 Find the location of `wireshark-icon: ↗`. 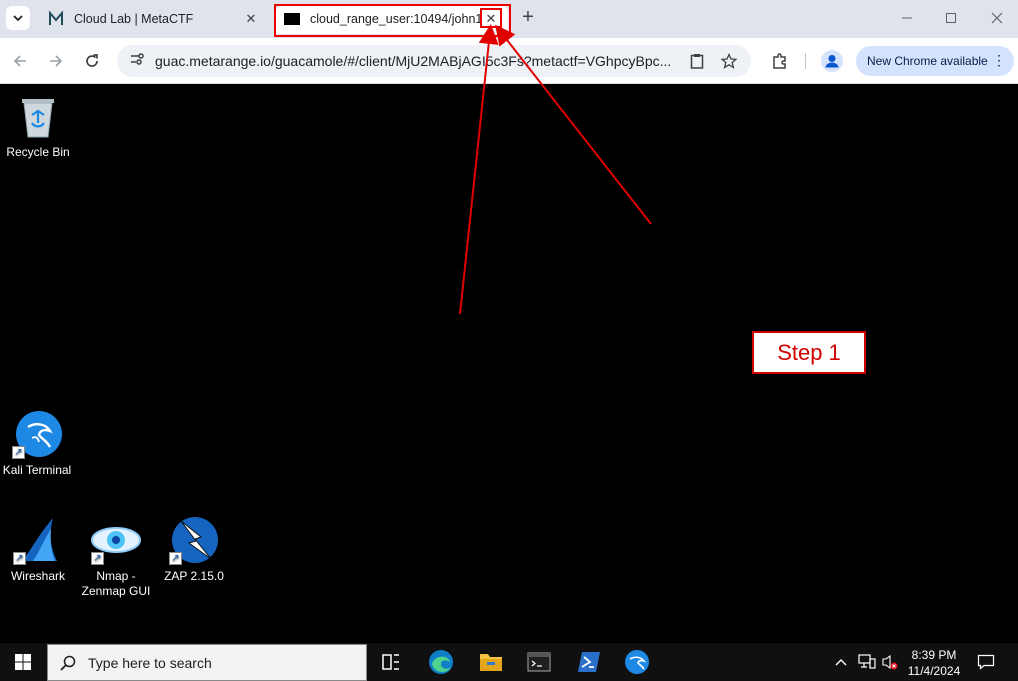

wireshark-icon: ↗ is located at coordinates (38, 540).